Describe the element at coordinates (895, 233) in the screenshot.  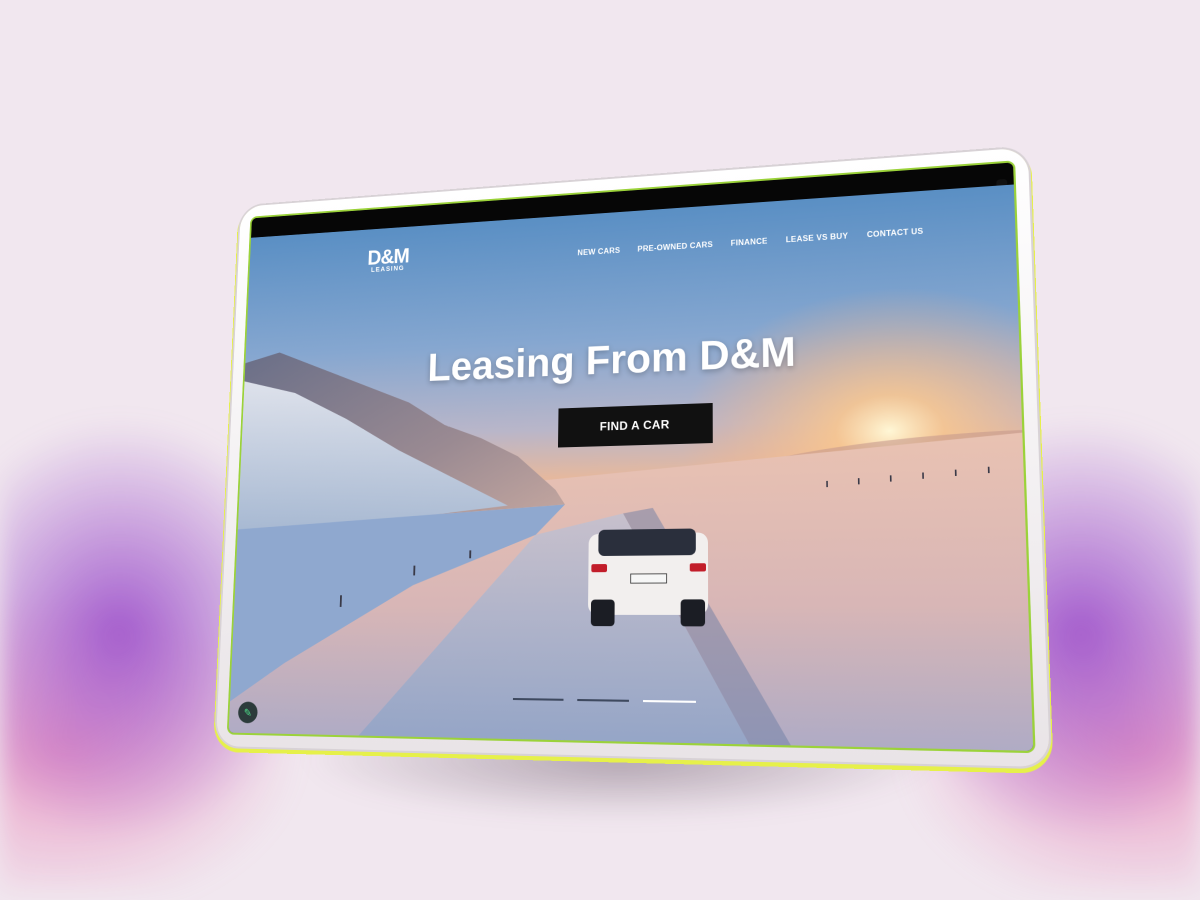
I see `nav-contact-us: CONTACT US` at that location.